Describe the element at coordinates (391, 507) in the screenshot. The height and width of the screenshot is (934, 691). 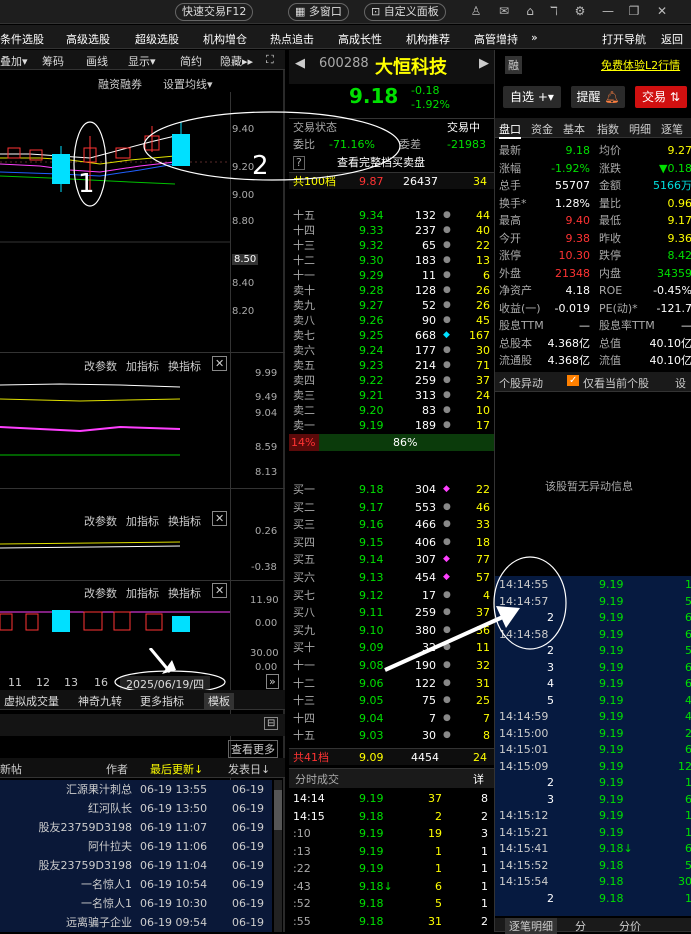
I see `bid-row: 买二9.17553●46` at that location.